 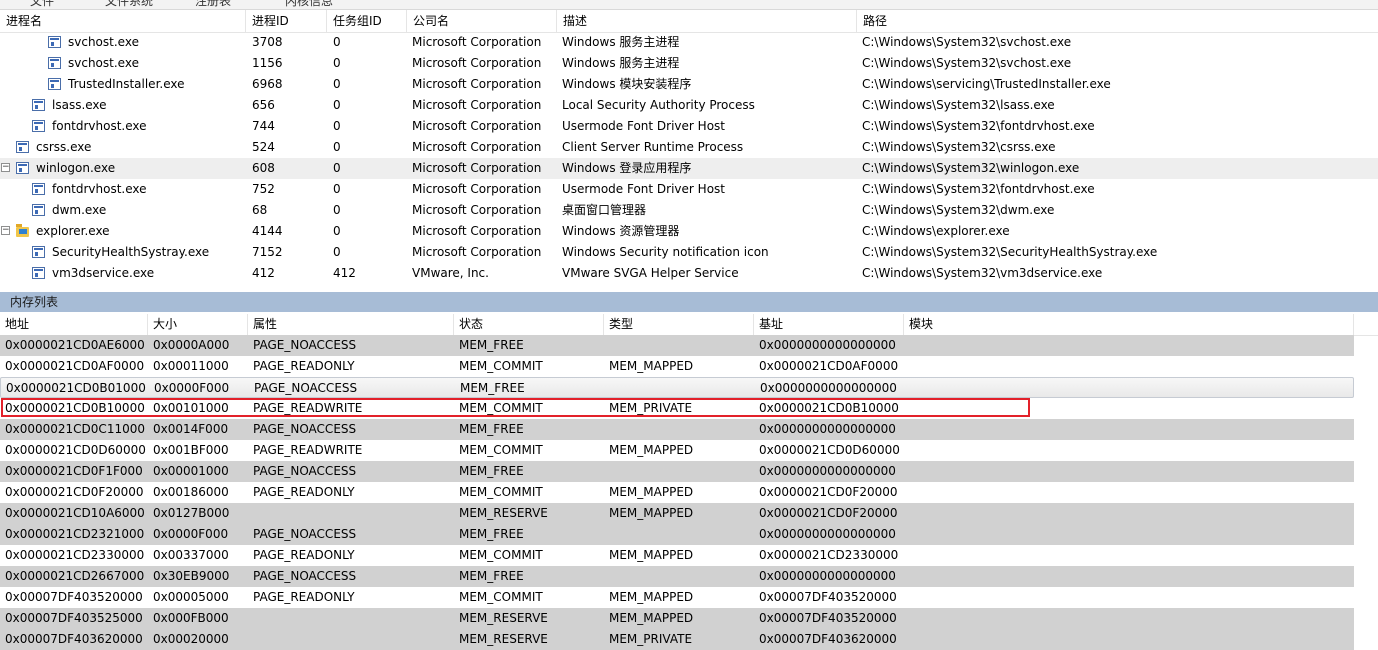 I want to click on column-header-state: 状态, so click(x=529, y=324).